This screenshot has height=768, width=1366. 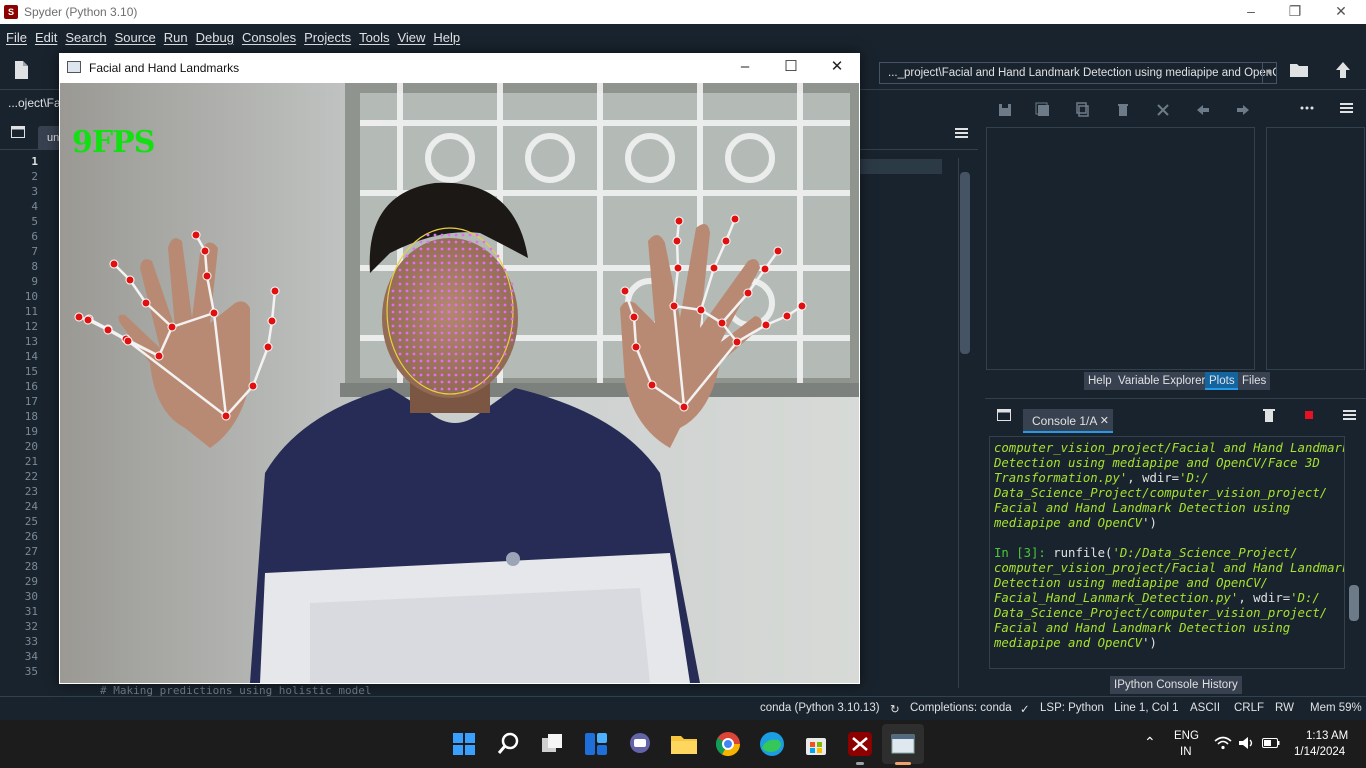 I want to click on menu-search: Search, so click(x=85, y=37).